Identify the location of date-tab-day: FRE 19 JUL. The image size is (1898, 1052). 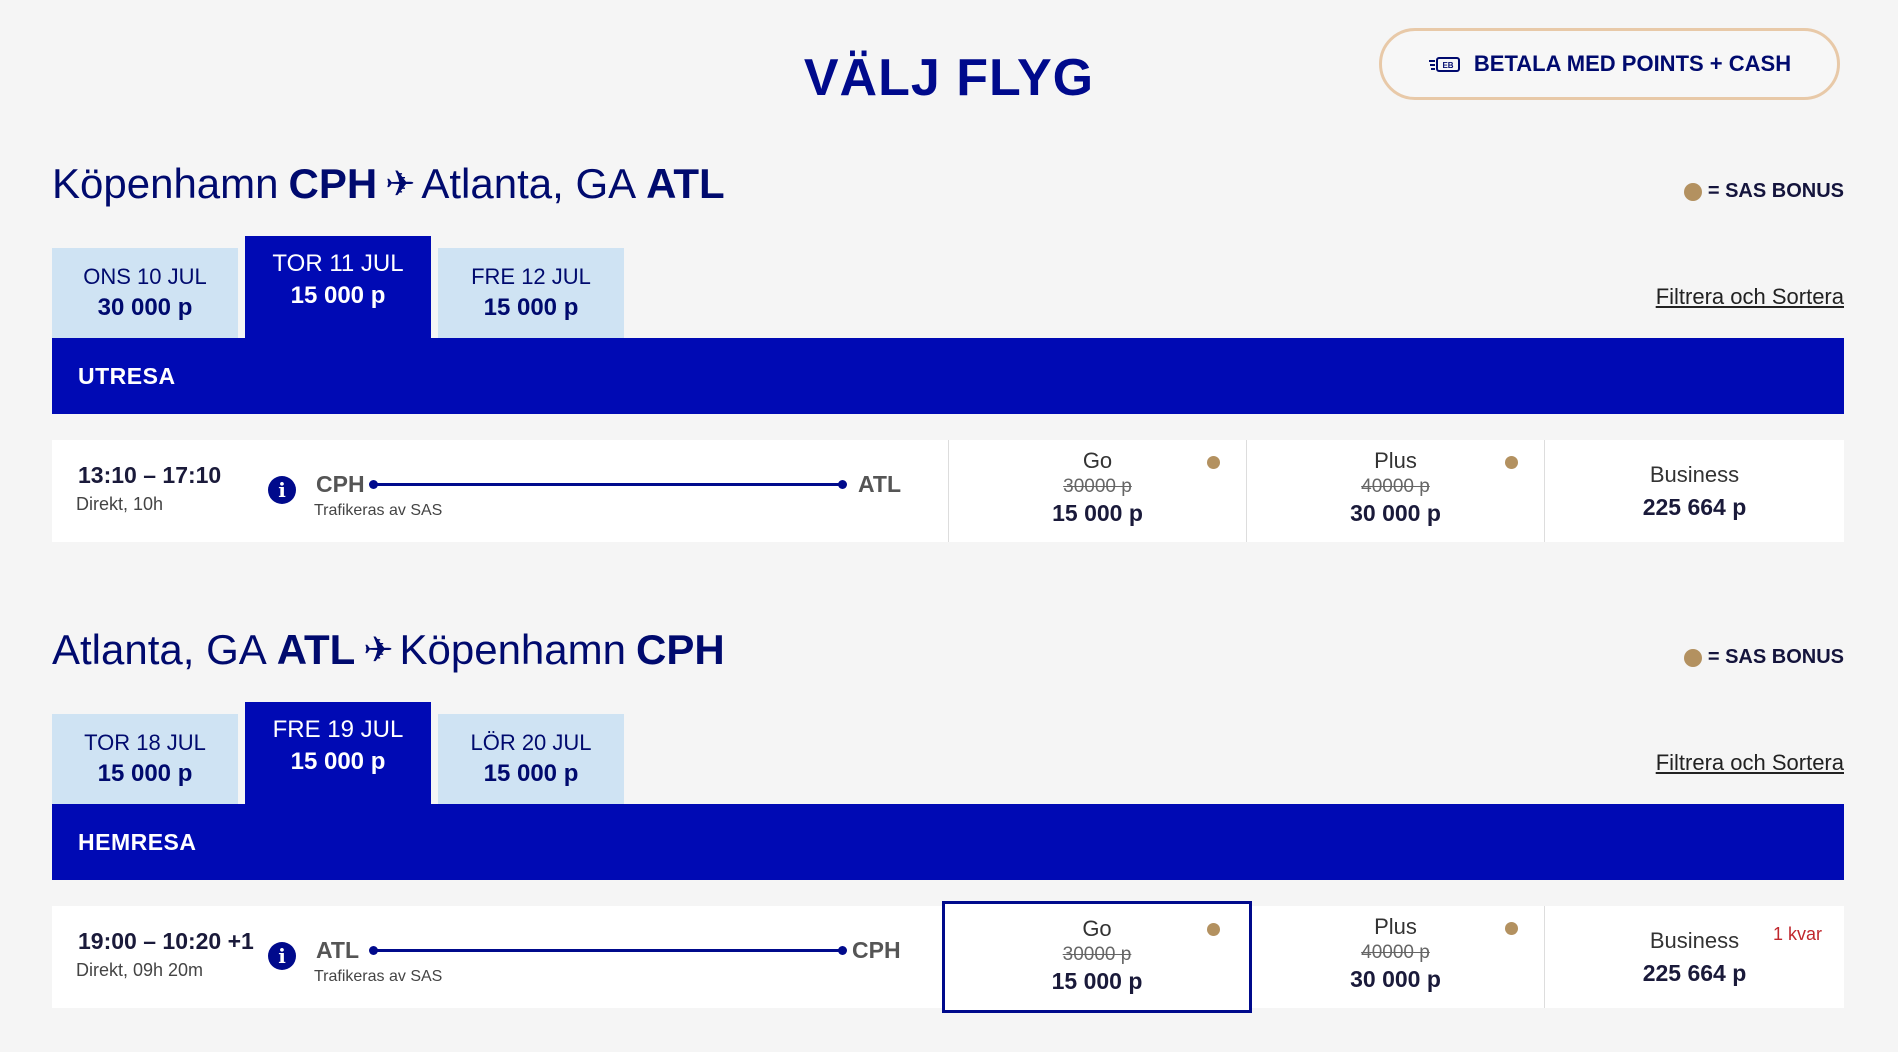
(338, 729).